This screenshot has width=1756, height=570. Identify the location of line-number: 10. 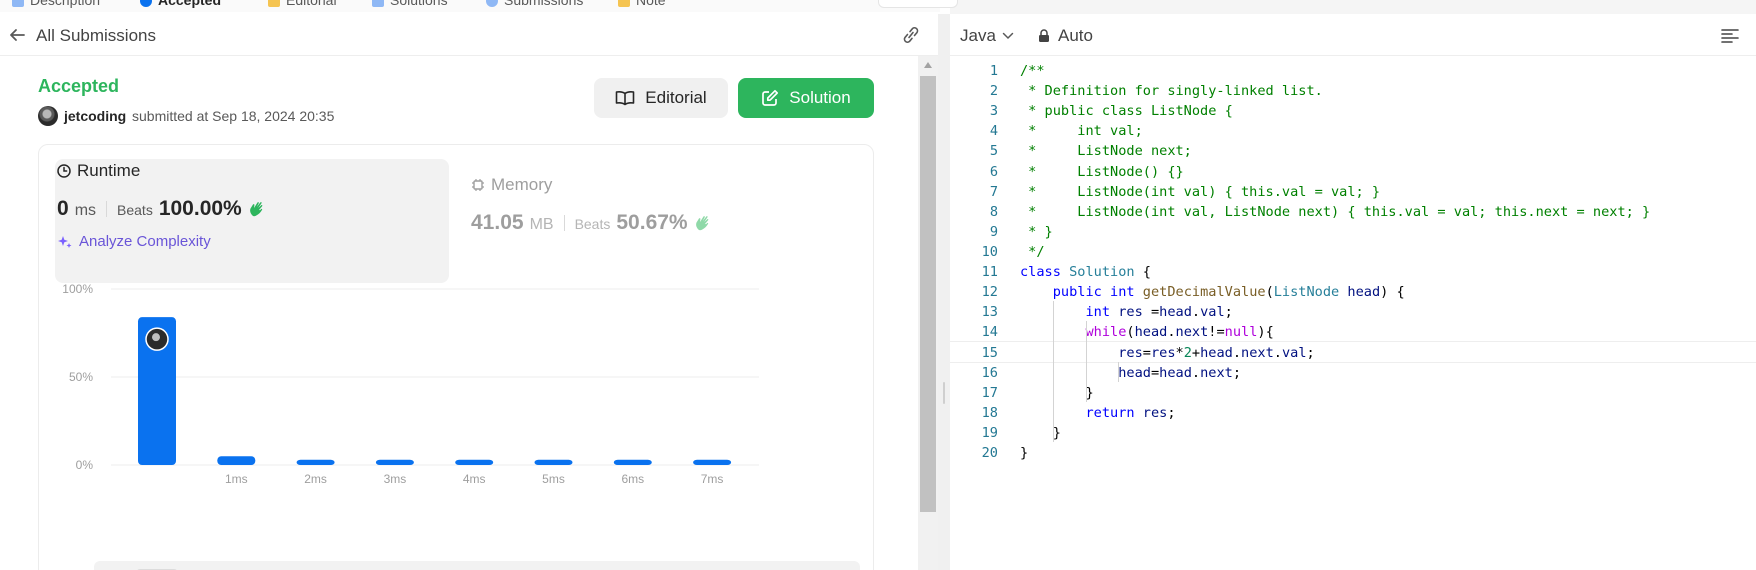
(989, 251).